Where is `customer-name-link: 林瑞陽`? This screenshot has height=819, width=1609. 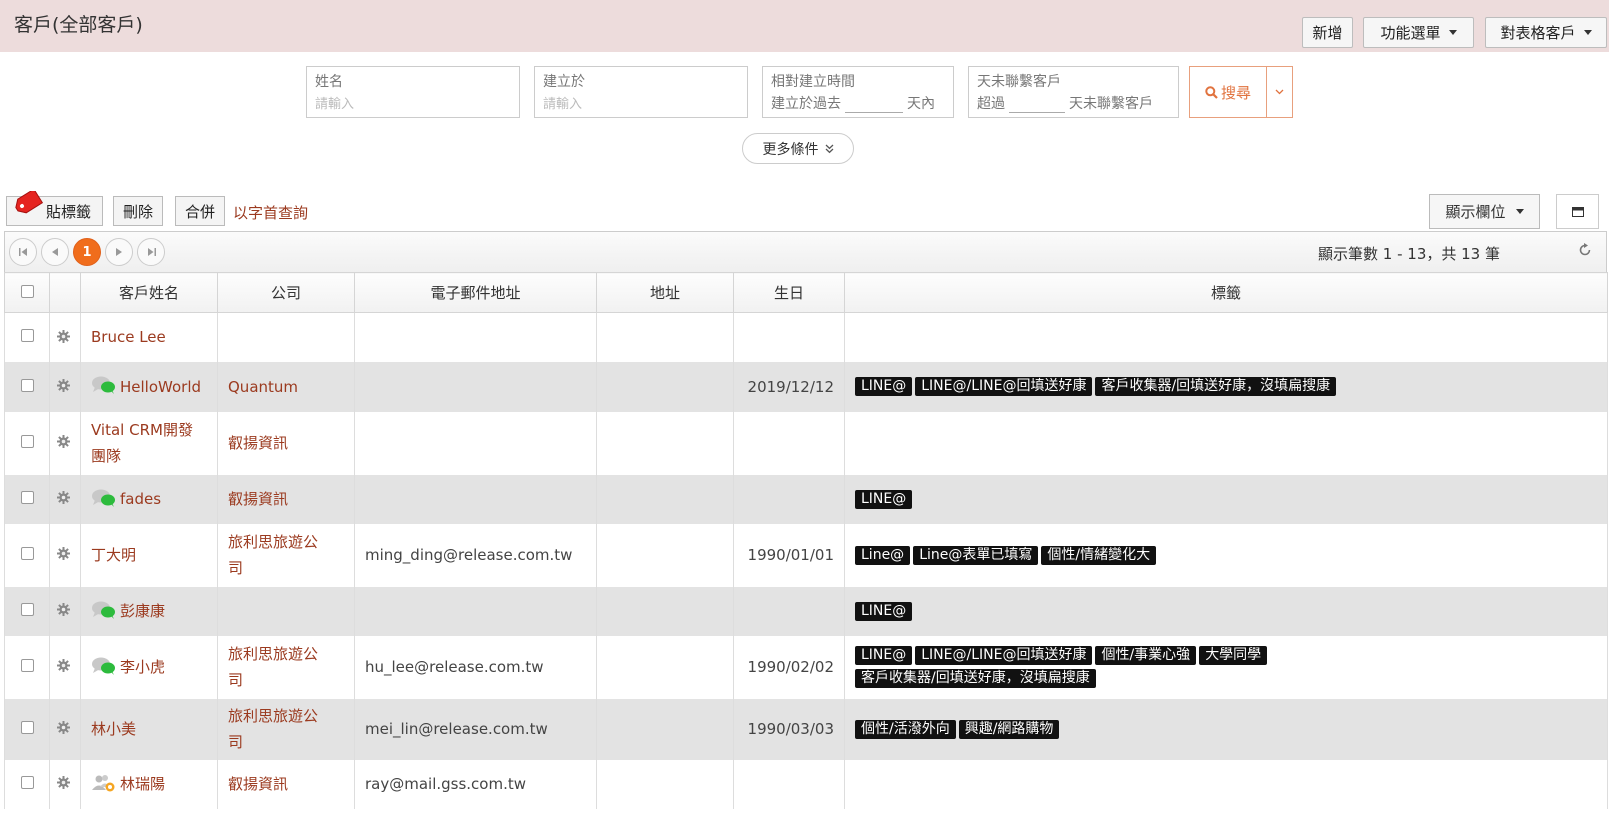 customer-name-link: 林瑞陽 is located at coordinates (142, 784).